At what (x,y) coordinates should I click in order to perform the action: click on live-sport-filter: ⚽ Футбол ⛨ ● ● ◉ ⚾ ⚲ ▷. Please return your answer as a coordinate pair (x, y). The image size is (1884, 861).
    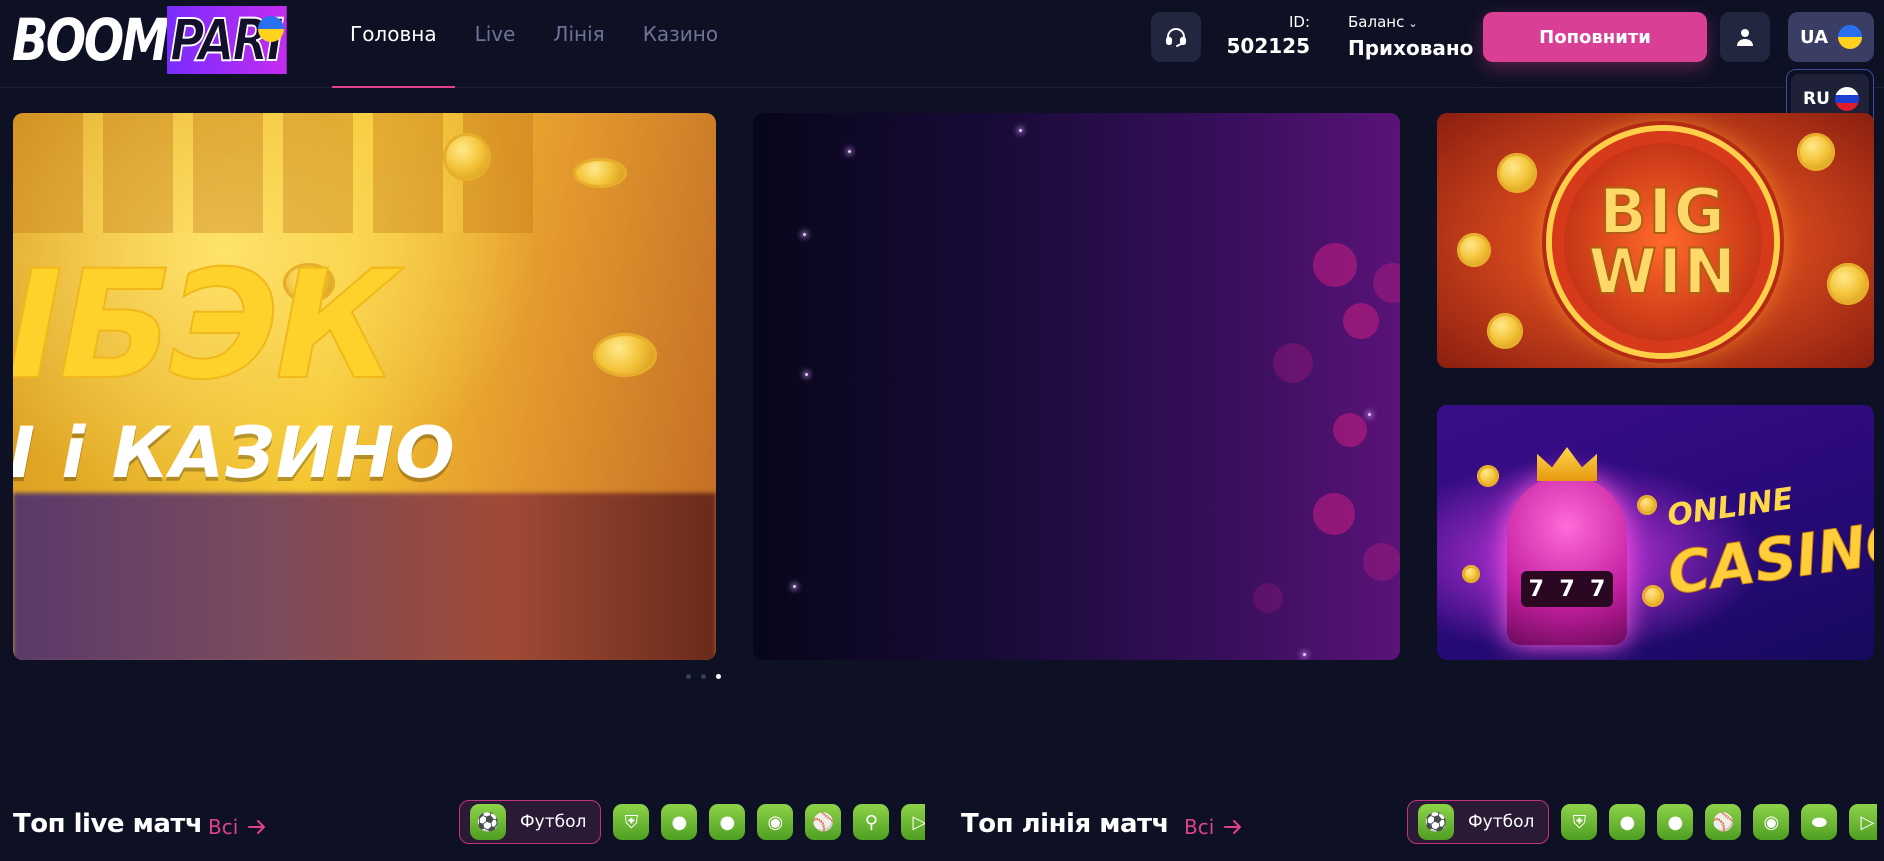
    Looking at the image, I should click on (692, 822).